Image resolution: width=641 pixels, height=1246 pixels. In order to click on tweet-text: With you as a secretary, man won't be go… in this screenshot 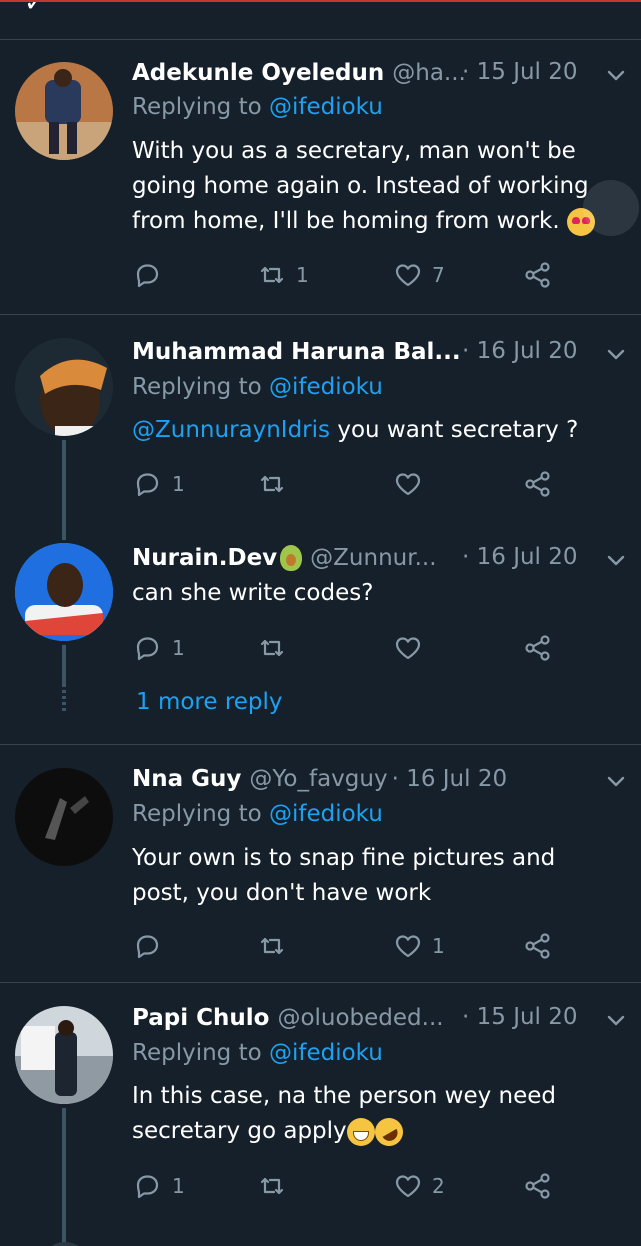, I will do `click(382, 186)`.